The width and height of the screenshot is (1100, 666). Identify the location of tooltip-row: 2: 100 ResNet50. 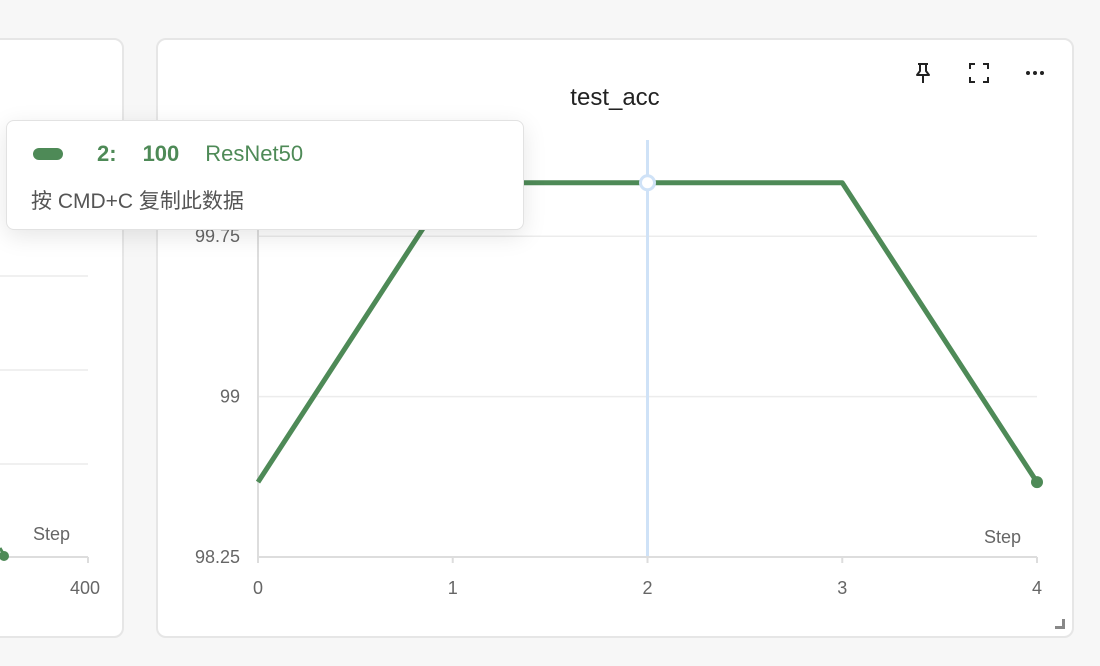
(167, 154).